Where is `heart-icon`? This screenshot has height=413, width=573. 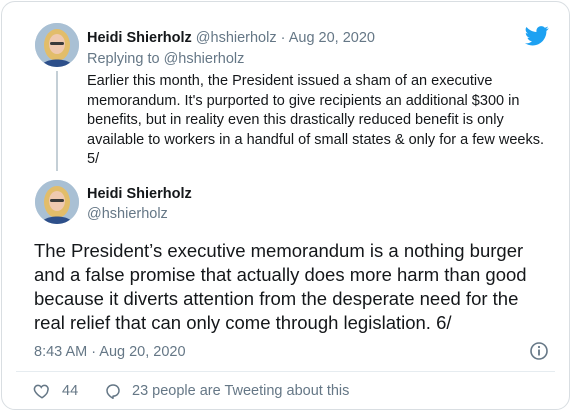 heart-icon is located at coordinates (42, 391).